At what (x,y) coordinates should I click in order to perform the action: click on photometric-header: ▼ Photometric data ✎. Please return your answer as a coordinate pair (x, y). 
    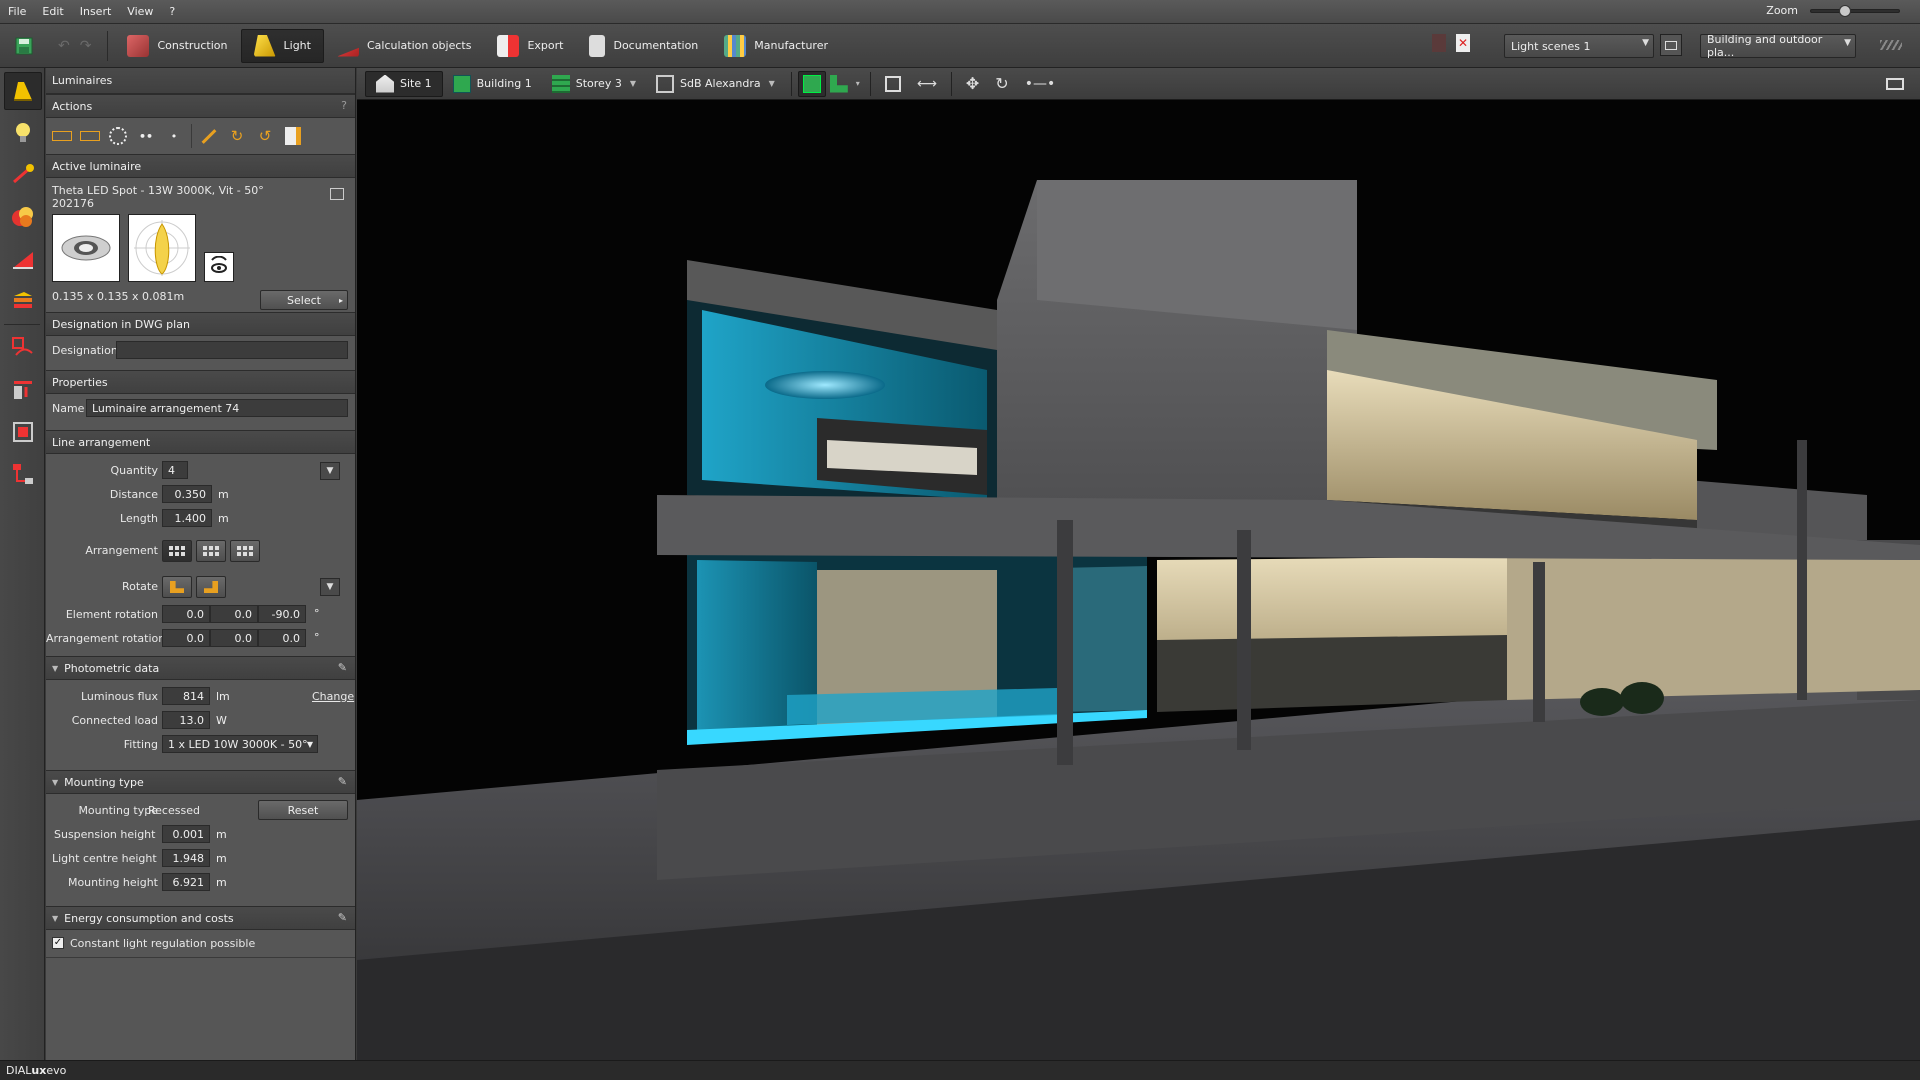
    Looking at the image, I should click on (200, 668).